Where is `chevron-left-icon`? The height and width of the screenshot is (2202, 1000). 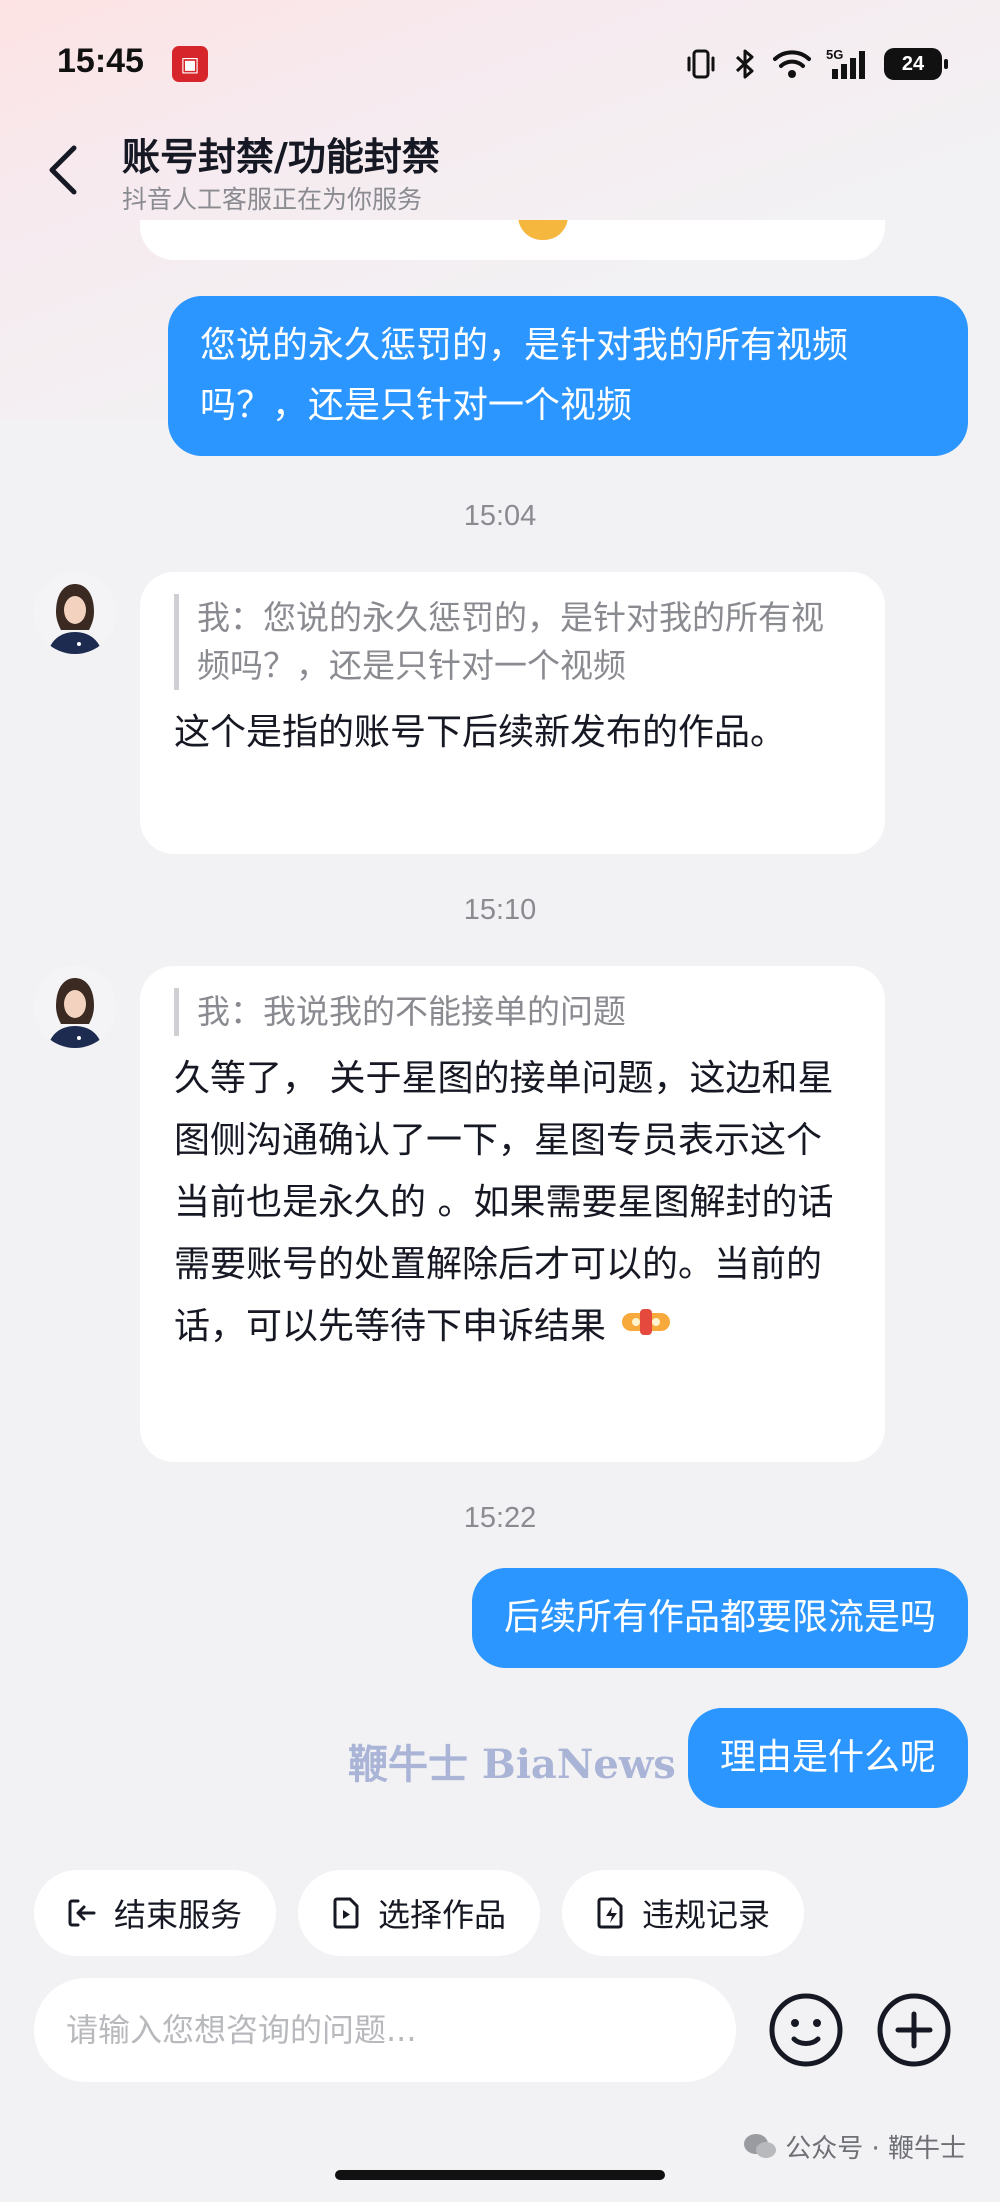 chevron-left-icon is located at coordinates (63, 170).